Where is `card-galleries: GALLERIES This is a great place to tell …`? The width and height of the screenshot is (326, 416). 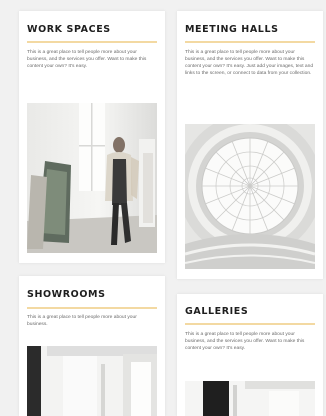
card-galleries: GALLERIES This is a great place to tell … is located at coordinates (250, 355).